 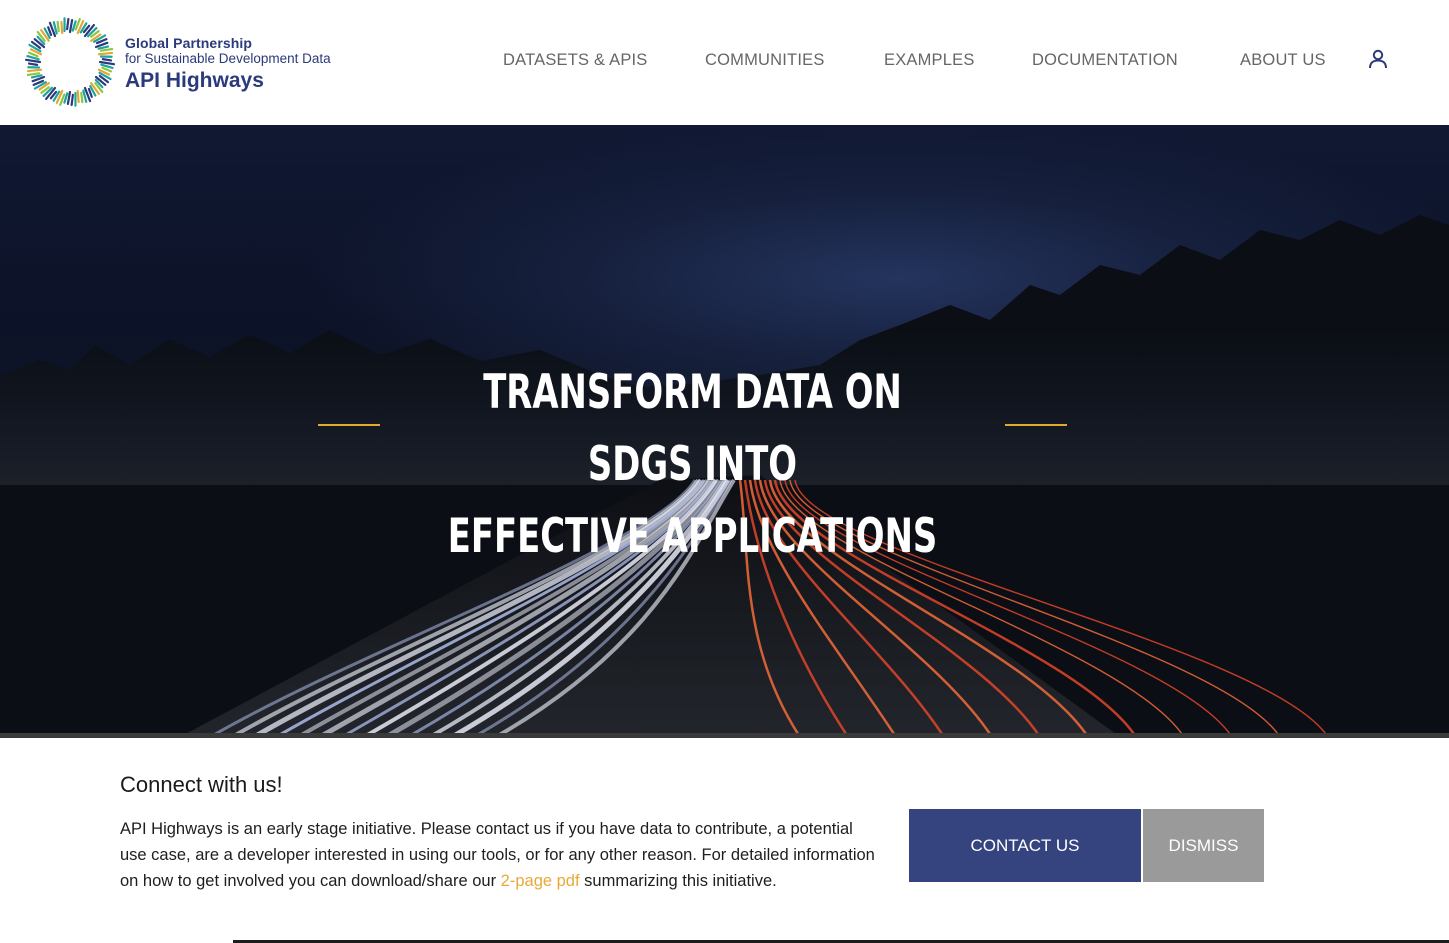 What do you see at coordinates (349, 425) in the screenshot?
I see `hero-rule-left` at bounding box center [349, 425].